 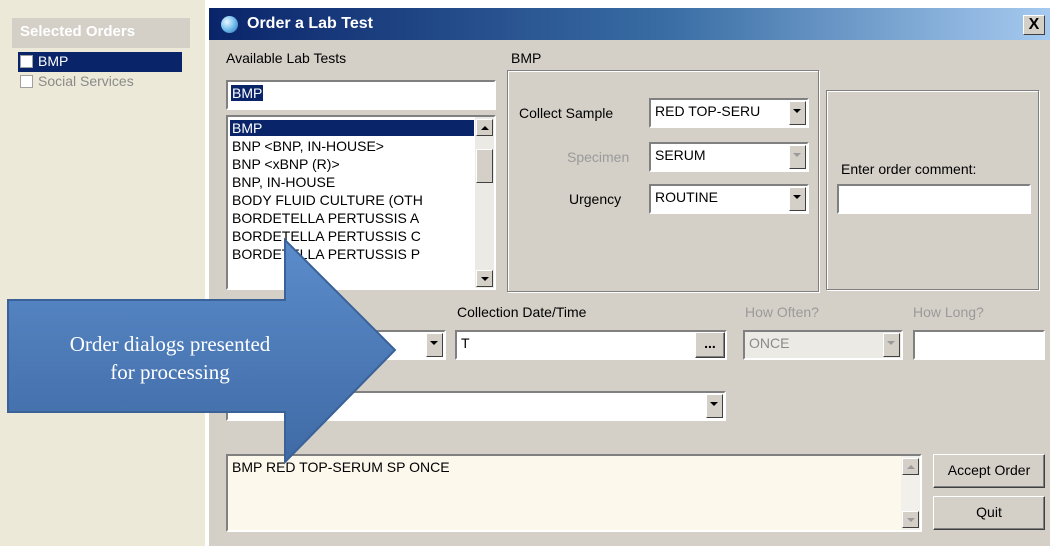 What do you see at coordinates (101, 33) in the screenshot?
I see `selected-orders-header: Selected Orders` at bounding box center [101, 33].